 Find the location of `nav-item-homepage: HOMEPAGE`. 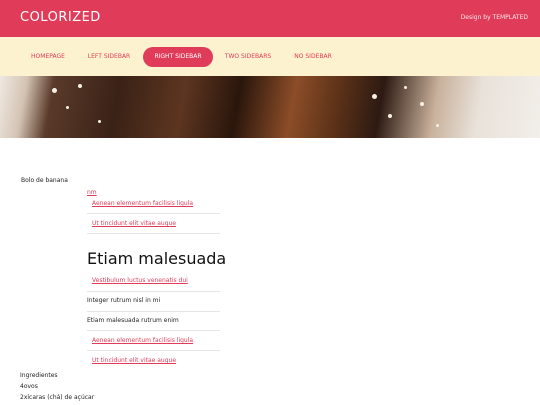

nav-item-homepage: HOMEPAGE is located at coordinates (48, 57).